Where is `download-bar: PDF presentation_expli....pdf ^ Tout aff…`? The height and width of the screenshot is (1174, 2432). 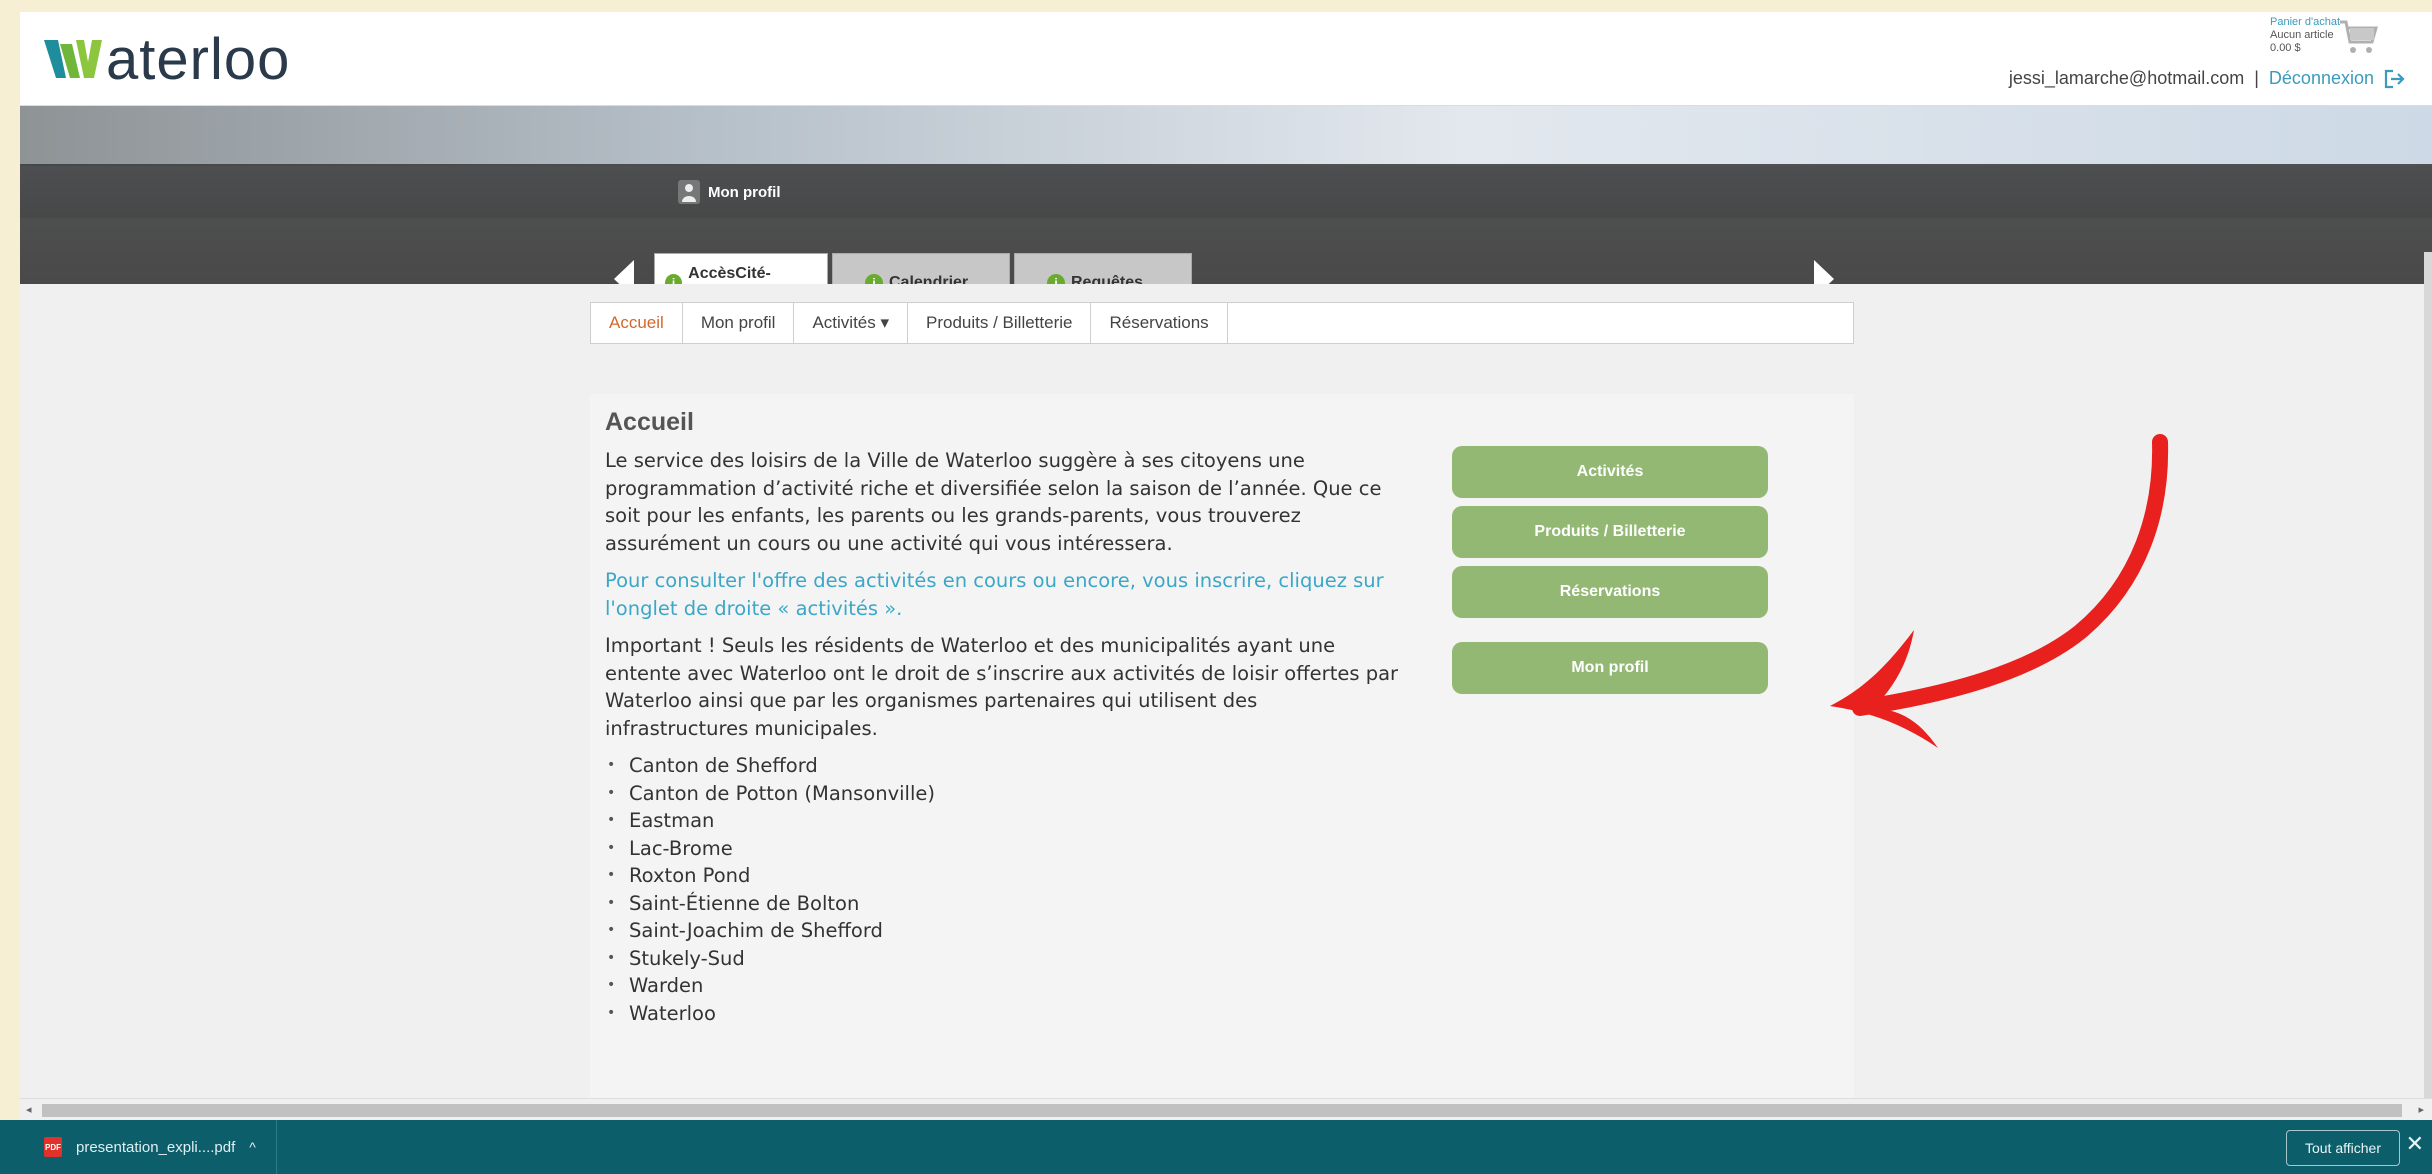 download-bar: PDF presentation_expli....pdf ^ Tout aff… is located at coordinates (1216, 1147).